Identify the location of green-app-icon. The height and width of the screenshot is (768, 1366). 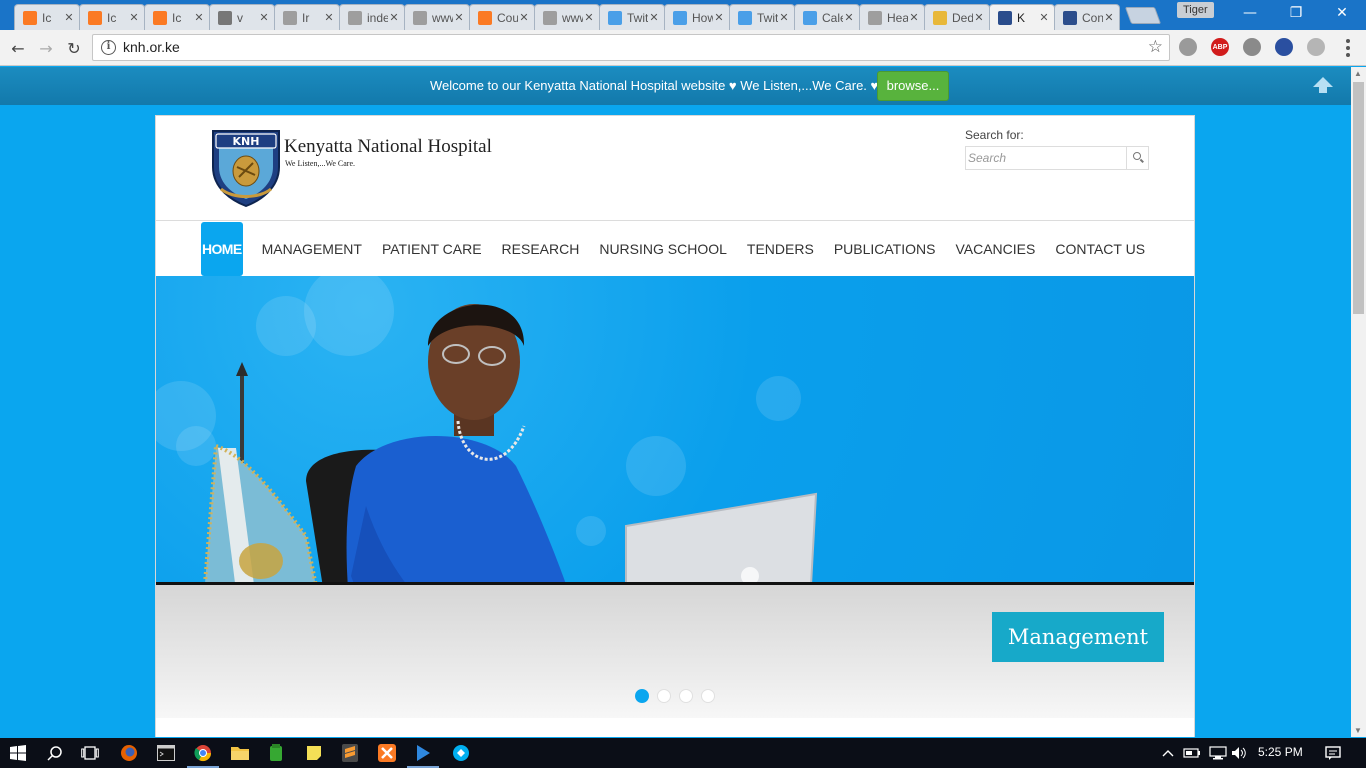
(276, 753).